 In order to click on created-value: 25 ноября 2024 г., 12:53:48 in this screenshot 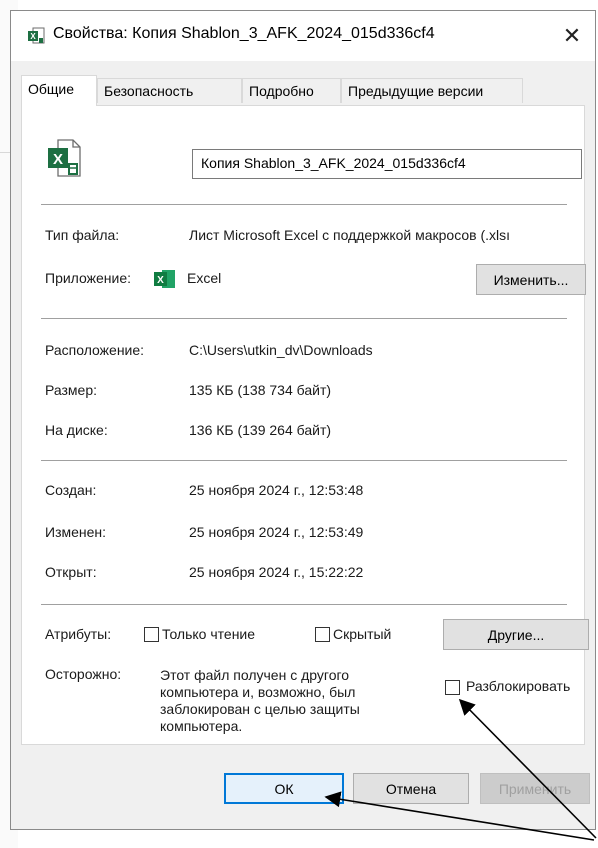, I will do `click(276, 490)`.